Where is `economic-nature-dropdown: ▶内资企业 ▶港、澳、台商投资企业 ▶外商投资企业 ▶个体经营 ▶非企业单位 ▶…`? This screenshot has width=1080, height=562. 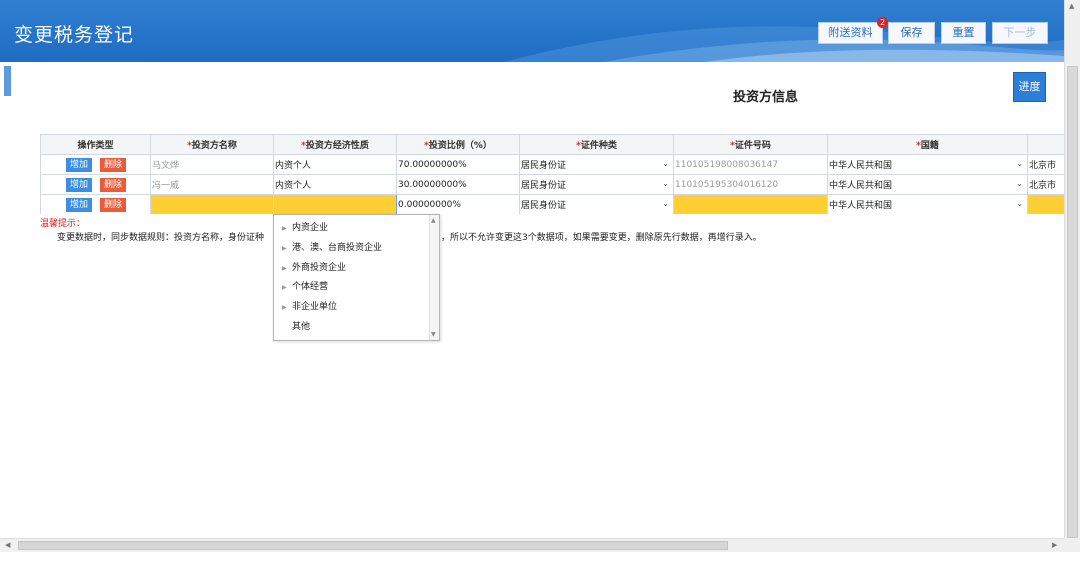 economic-nature-dropdown: ▶内资企业 ▶港、澳、台商投资企业 ▶外商投资企业 ▶个体经营 ▶非企业单位 ▶… is located at coordinates (356, 277).